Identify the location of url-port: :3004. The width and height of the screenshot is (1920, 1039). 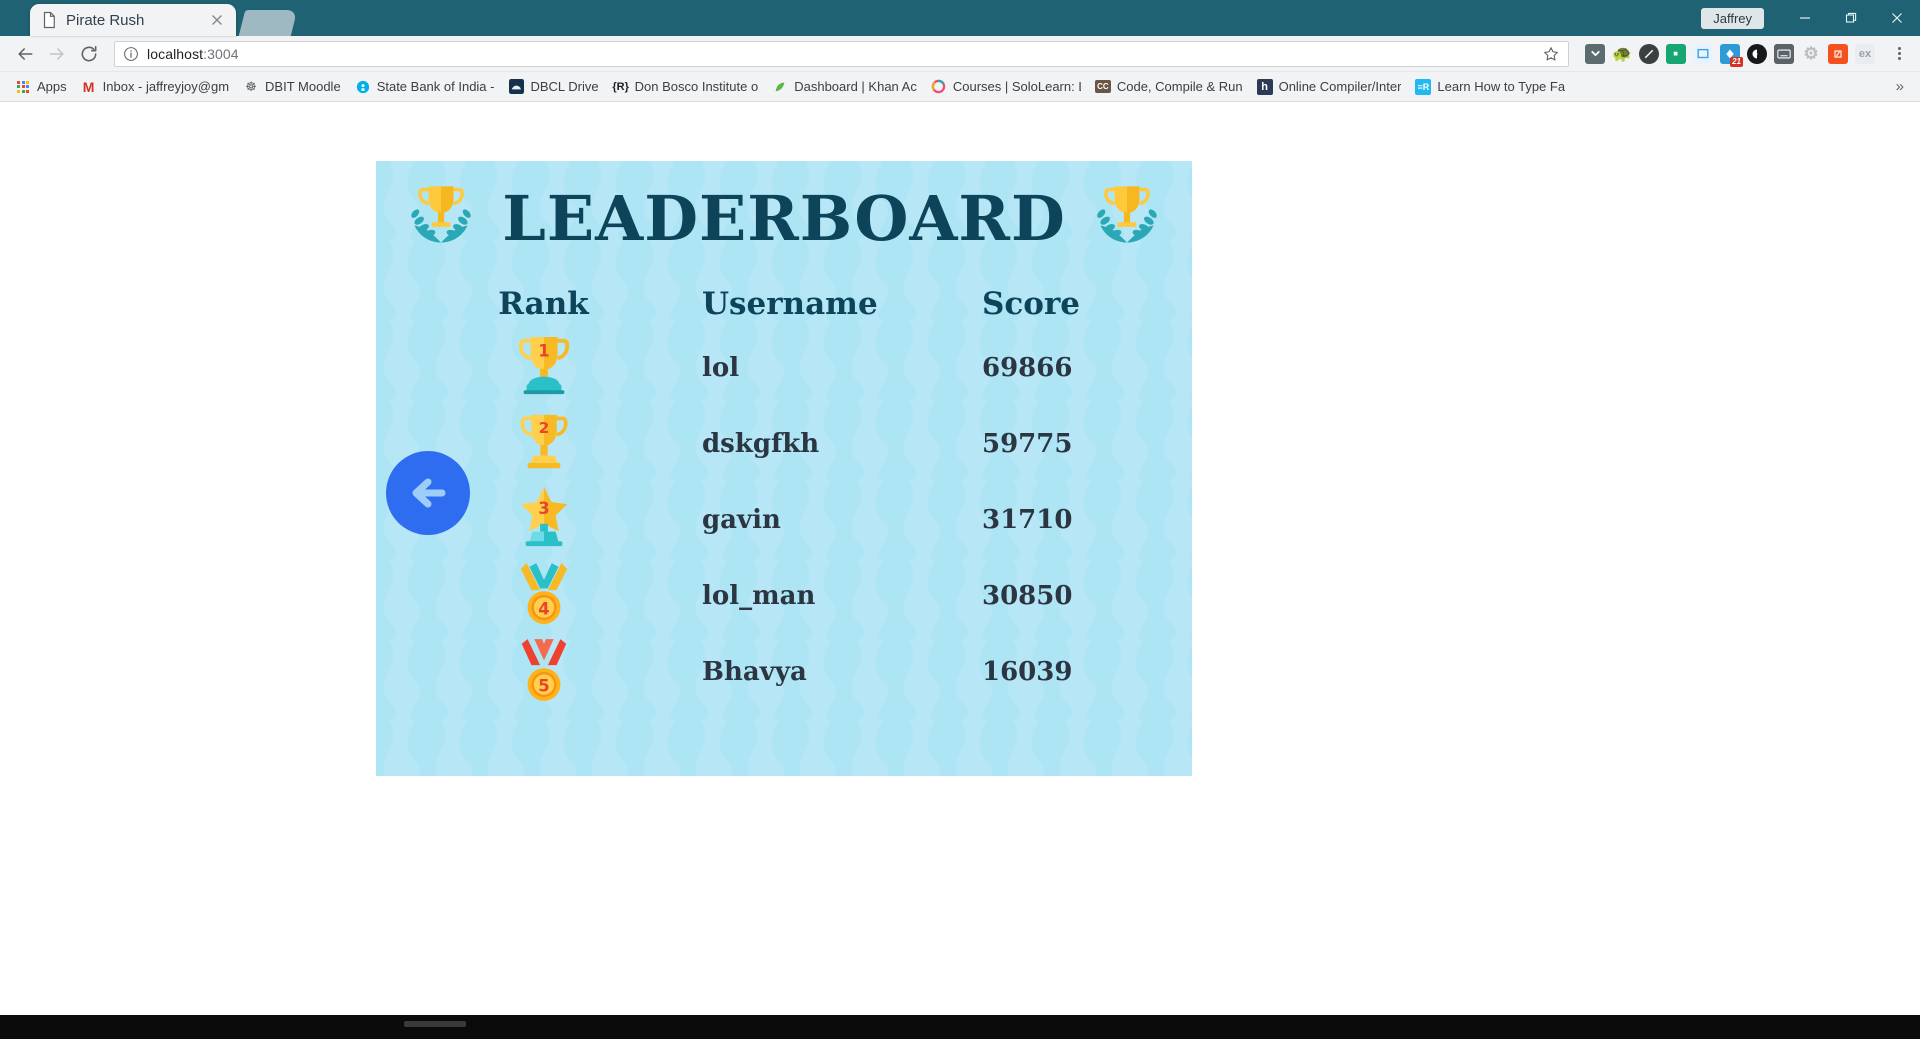
(221, 53).